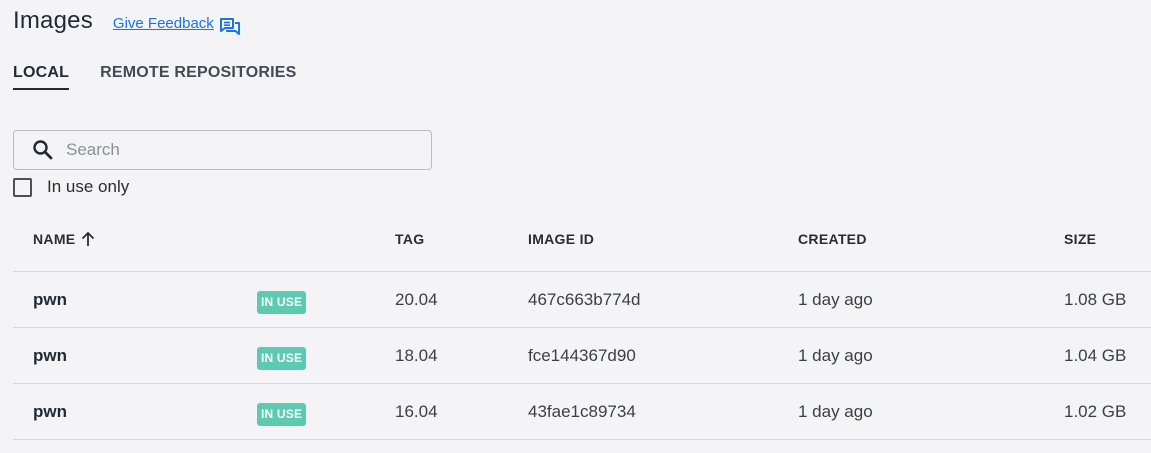  I want to click on table-header: NAME TAG IMAGE ID CREATED SIZE, so click(582, 246).